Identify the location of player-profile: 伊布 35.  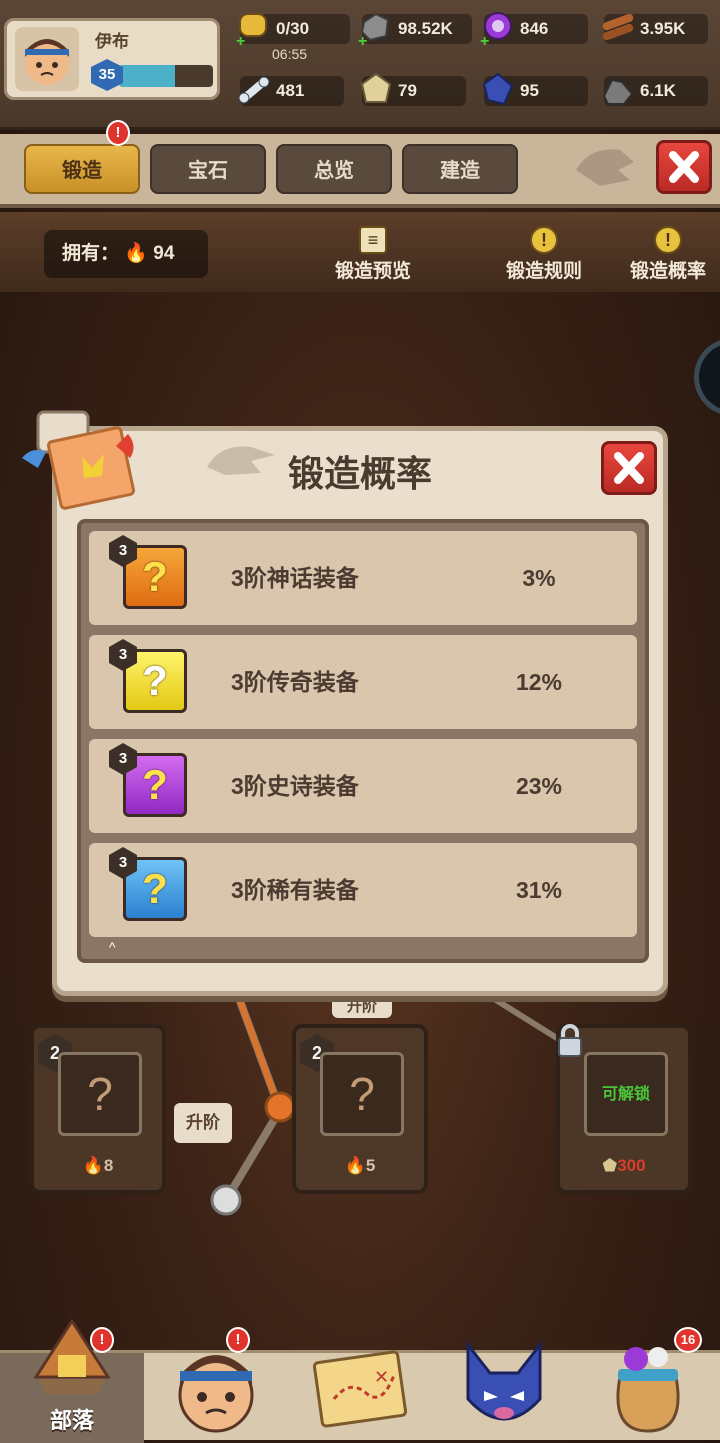
(112, 59).